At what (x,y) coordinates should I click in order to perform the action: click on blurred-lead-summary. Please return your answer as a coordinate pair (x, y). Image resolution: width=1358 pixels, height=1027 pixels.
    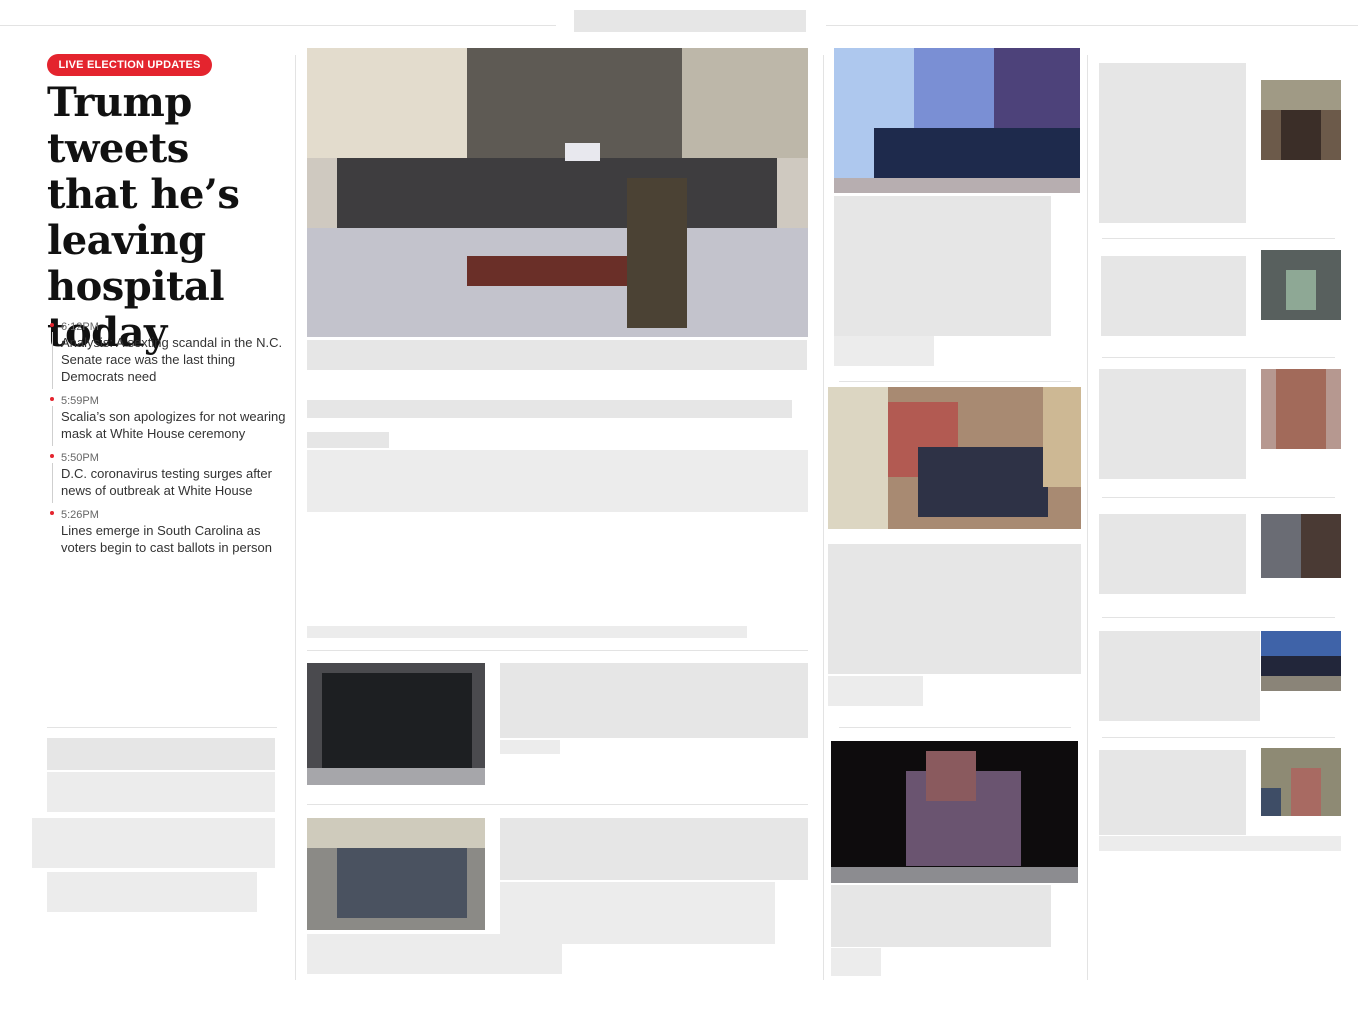
    Looking at the image, I should click on (557, 481).